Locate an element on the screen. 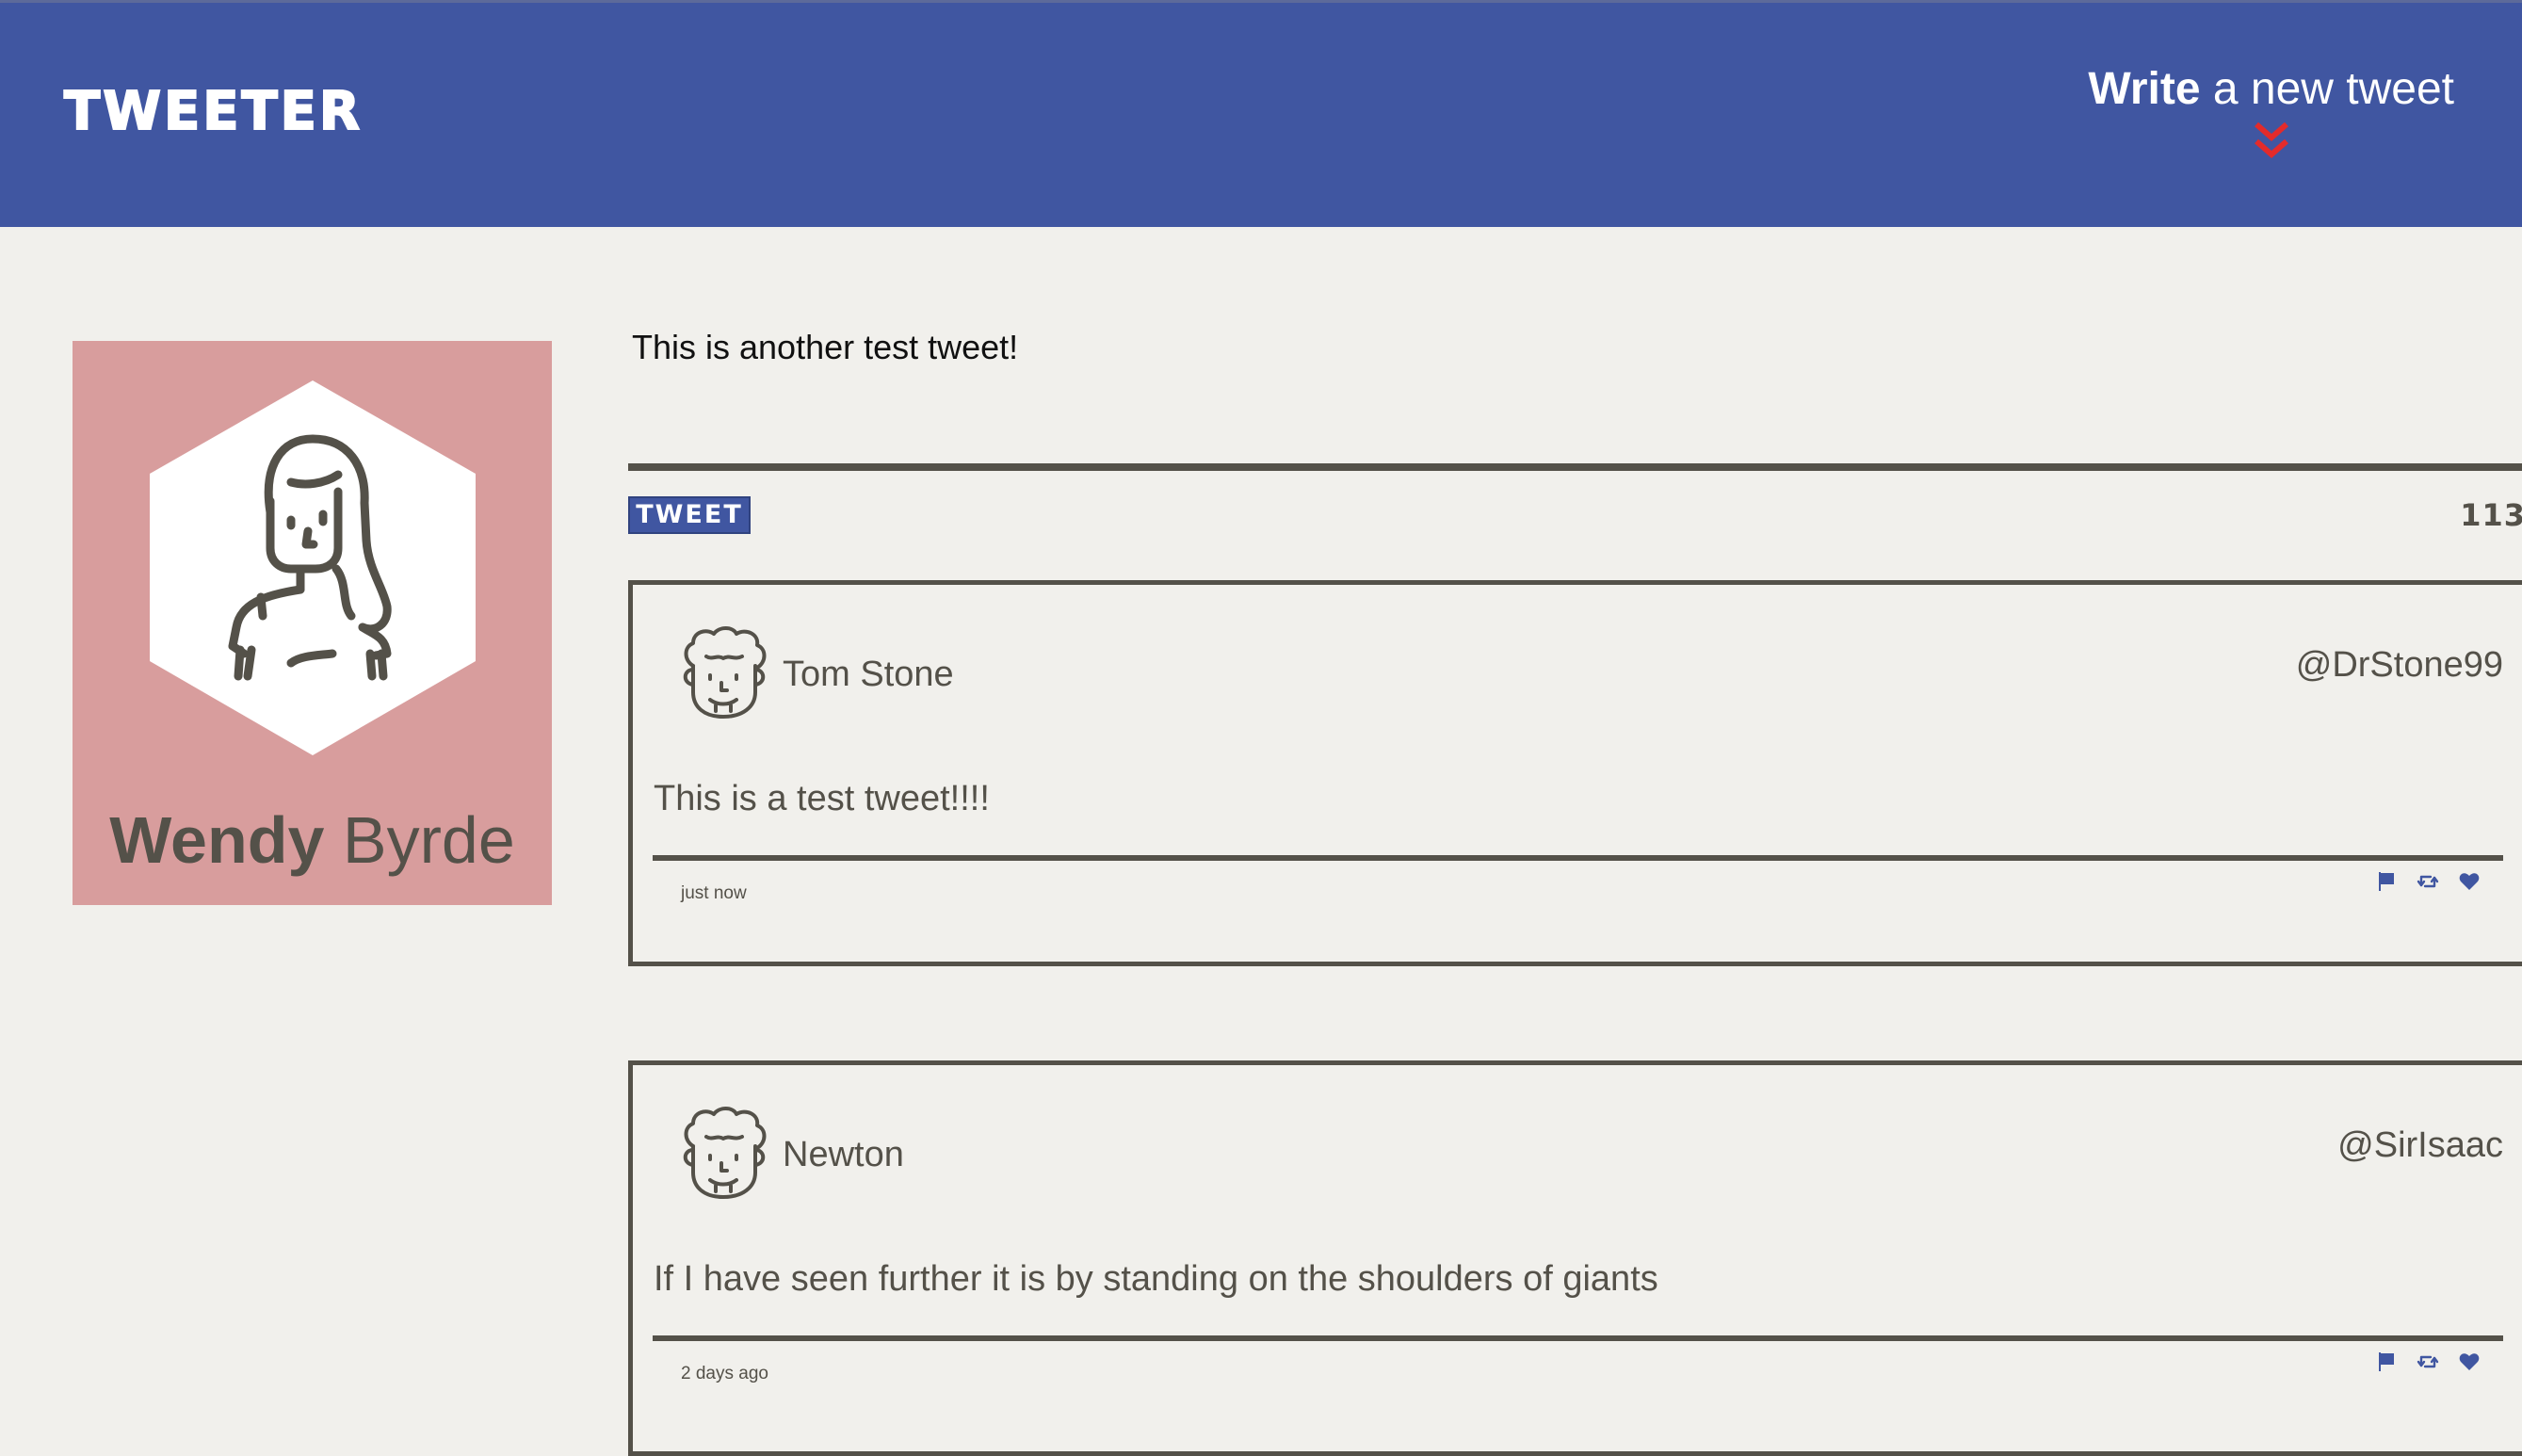 Image resolution: width=2522 pixels, height=1456 pixels. compose-label: Write a new tweet is located at coordinates (2271, 89).